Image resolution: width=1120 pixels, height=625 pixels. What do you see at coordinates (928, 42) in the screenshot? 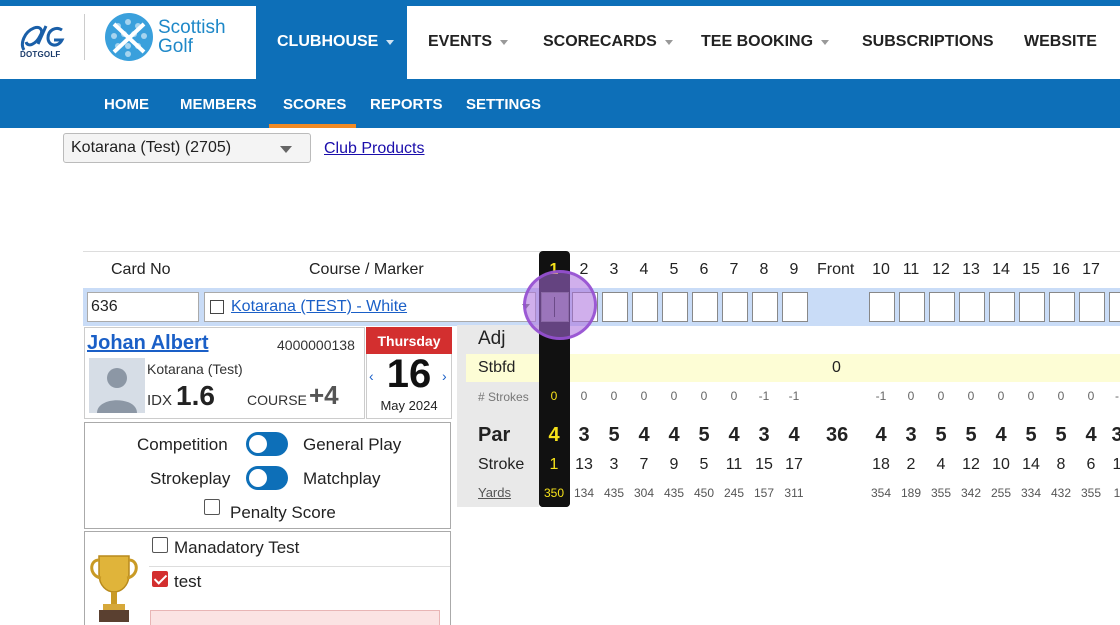
I see `nav-subscriptions: SUBSCRIPTIONS` at bounding box center [928, 42].